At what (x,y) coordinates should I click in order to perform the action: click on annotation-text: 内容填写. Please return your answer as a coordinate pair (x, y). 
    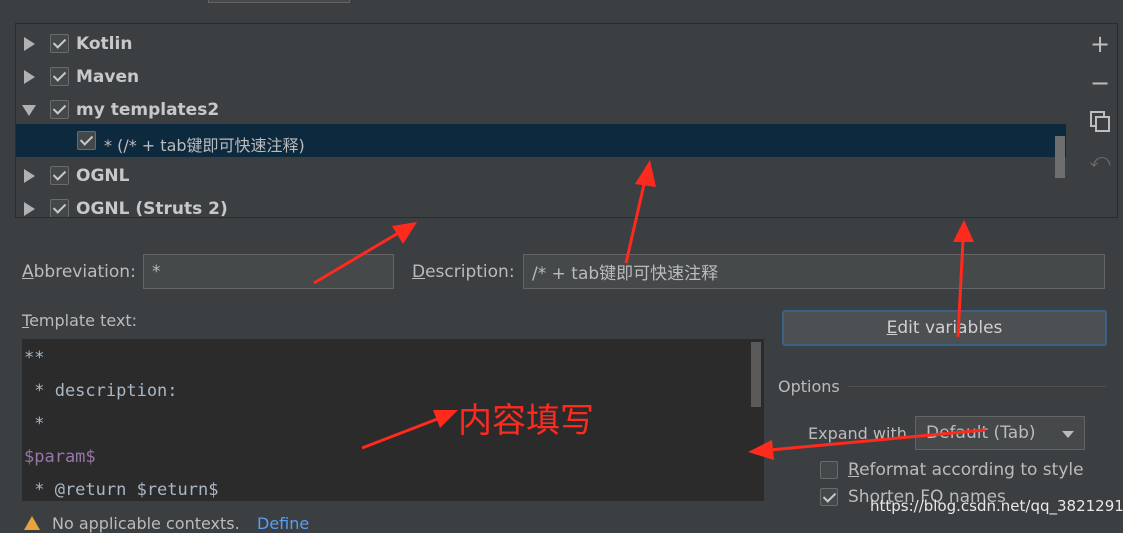
    Looking at the image, I should click on (526, 421).